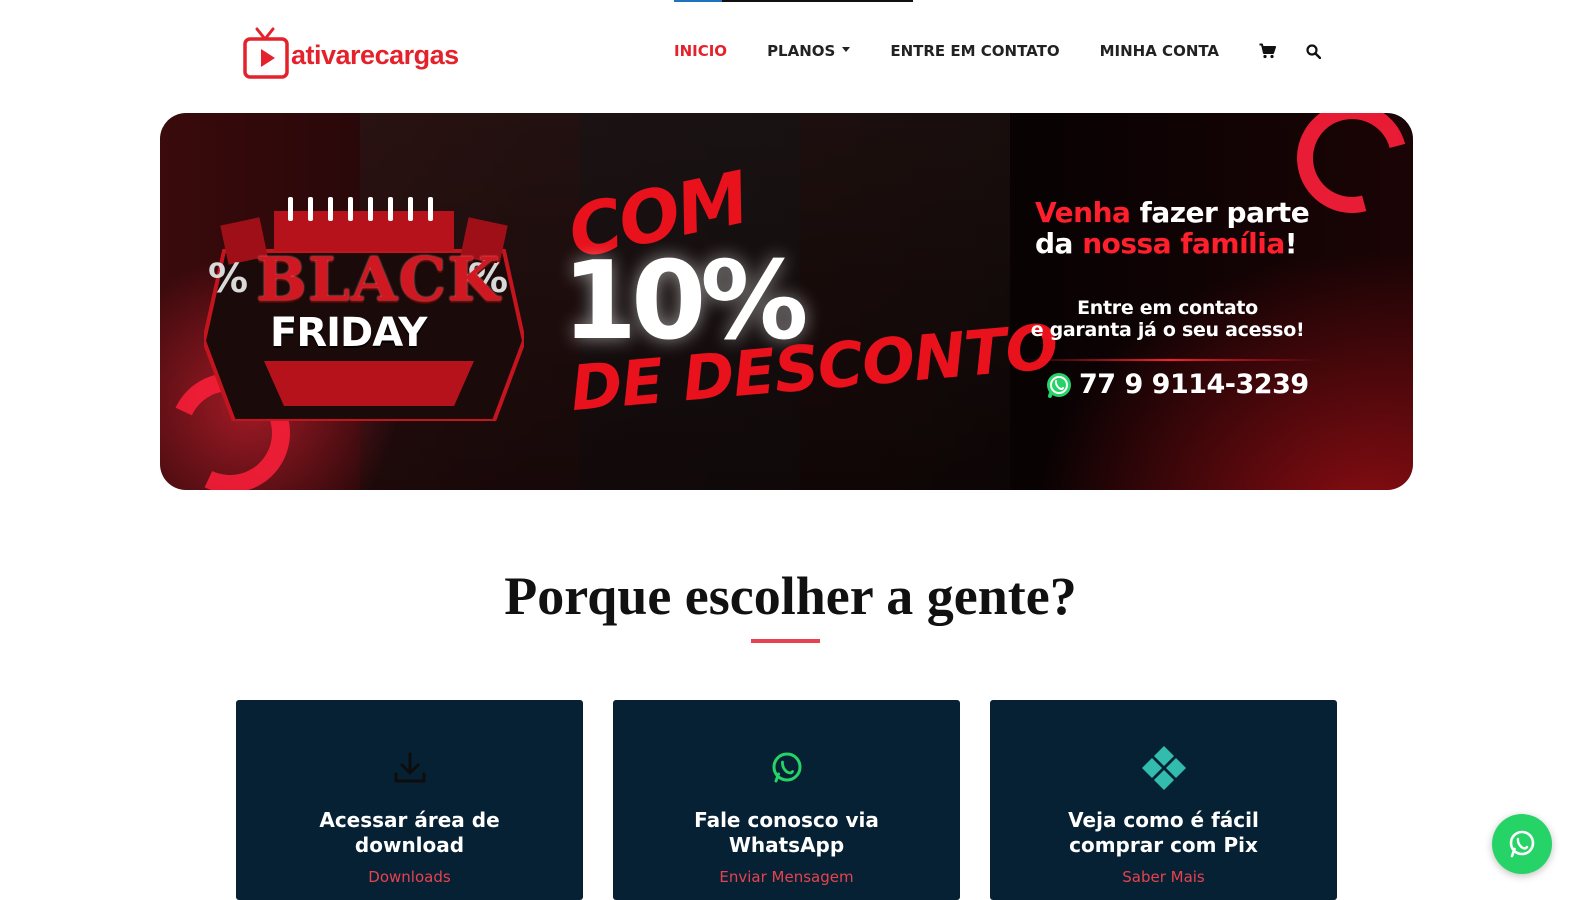  What do you see at coordinates (348, 333) in the screenshot?
I see `banner-friday-text: FRIDAY` at bounding box center [348, 333].